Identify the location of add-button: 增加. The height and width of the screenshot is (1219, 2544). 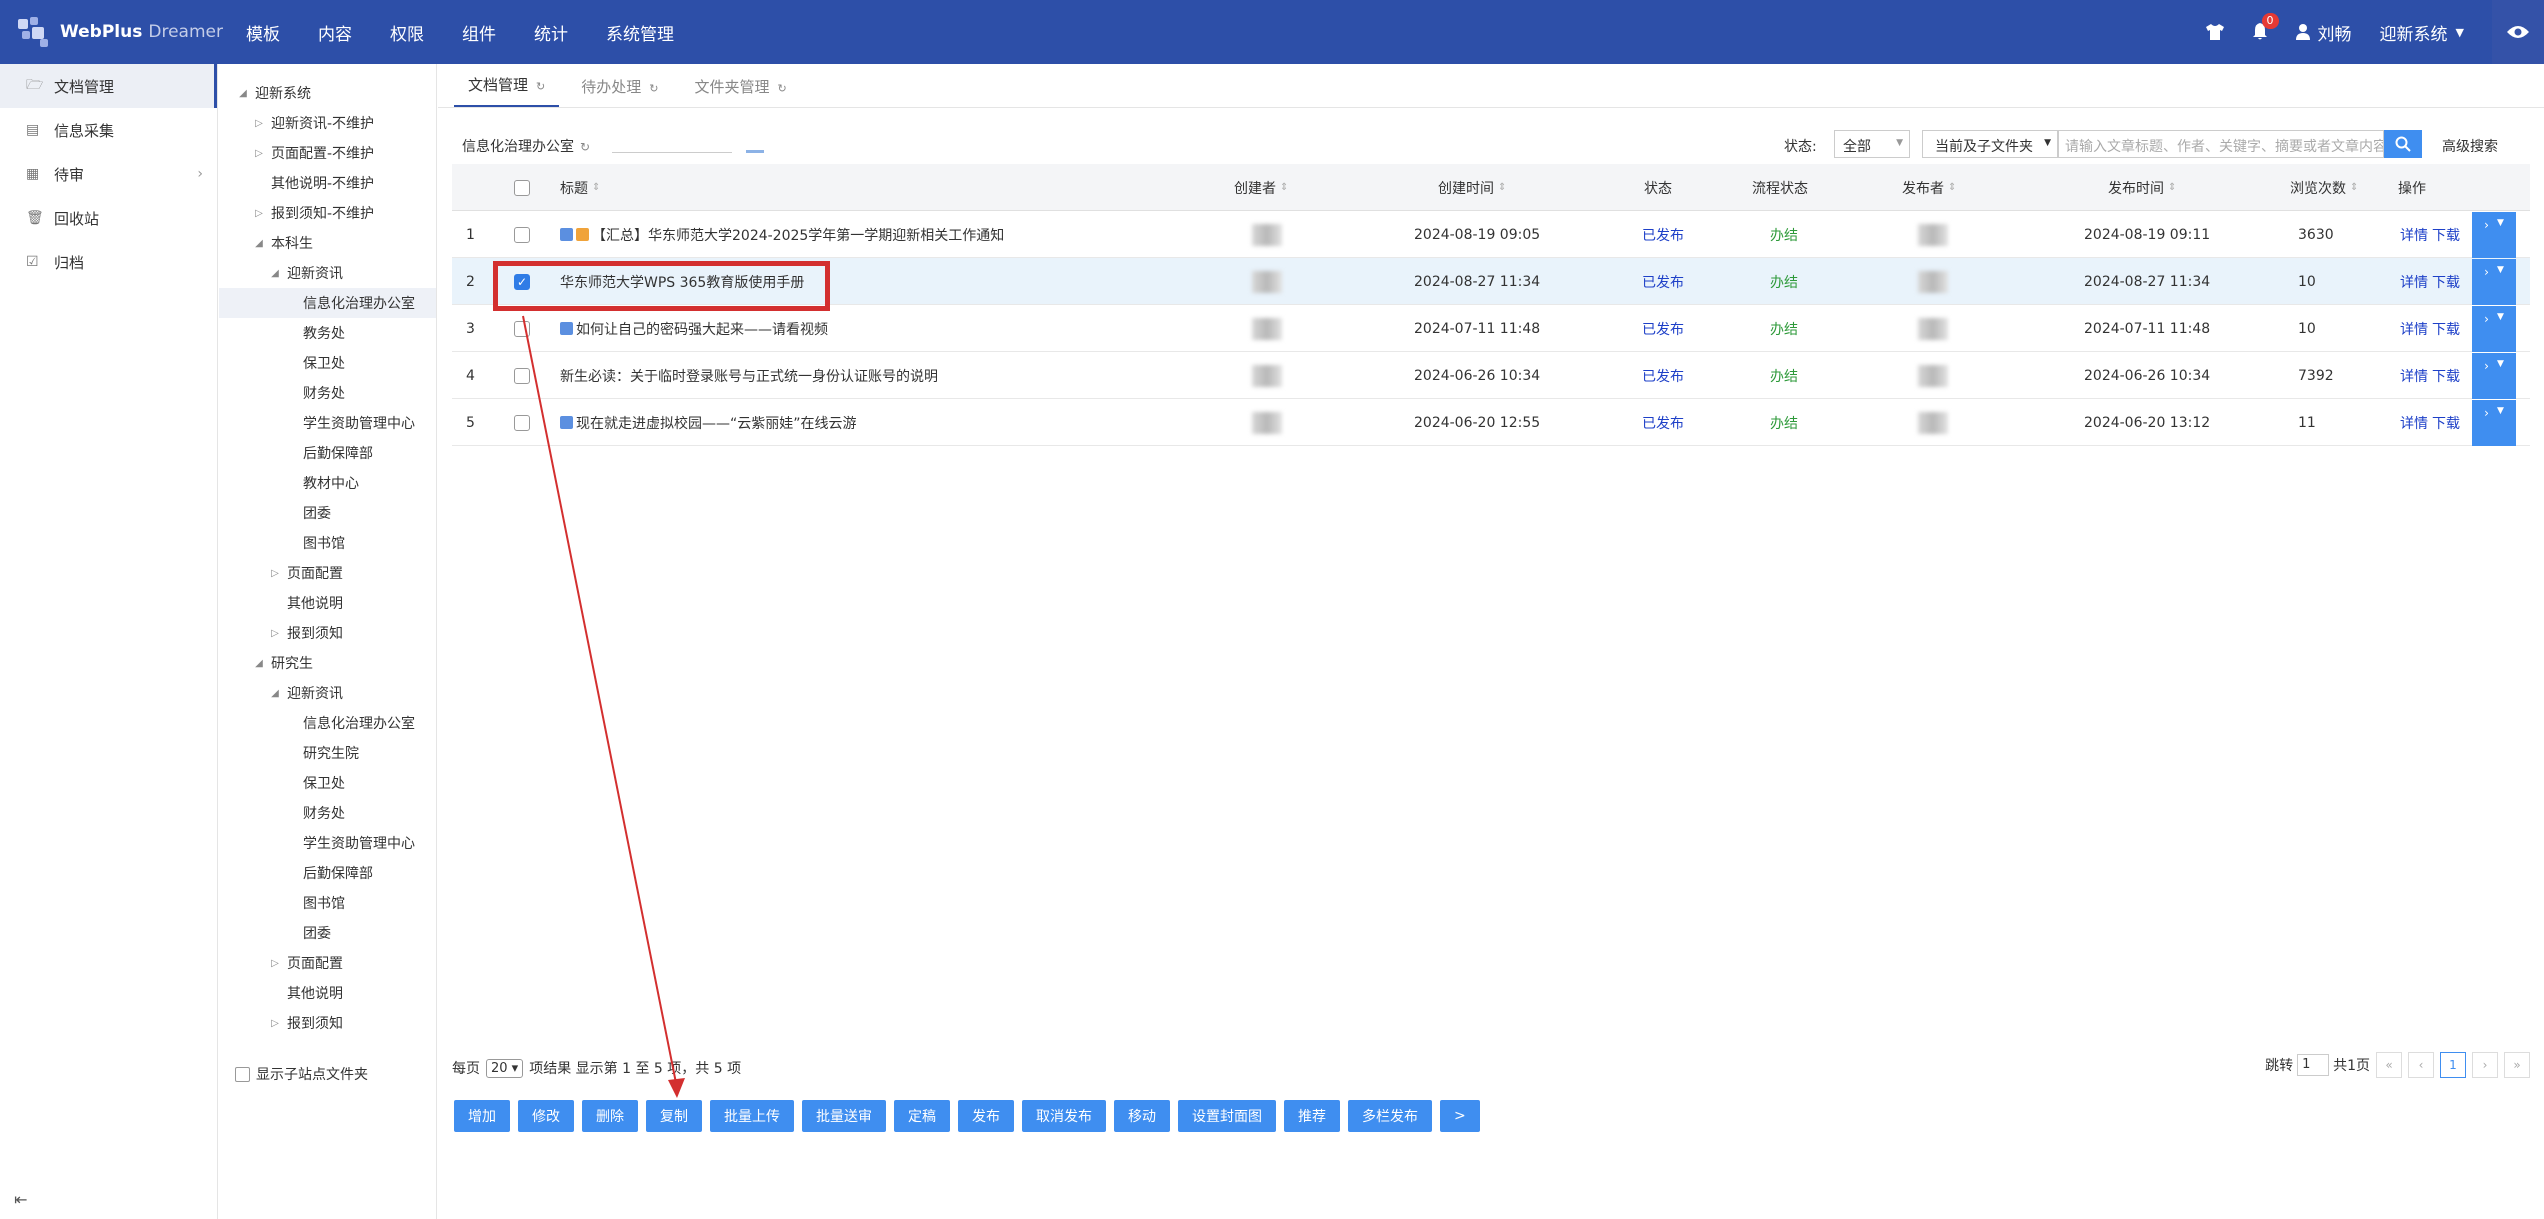
(482, 1116).